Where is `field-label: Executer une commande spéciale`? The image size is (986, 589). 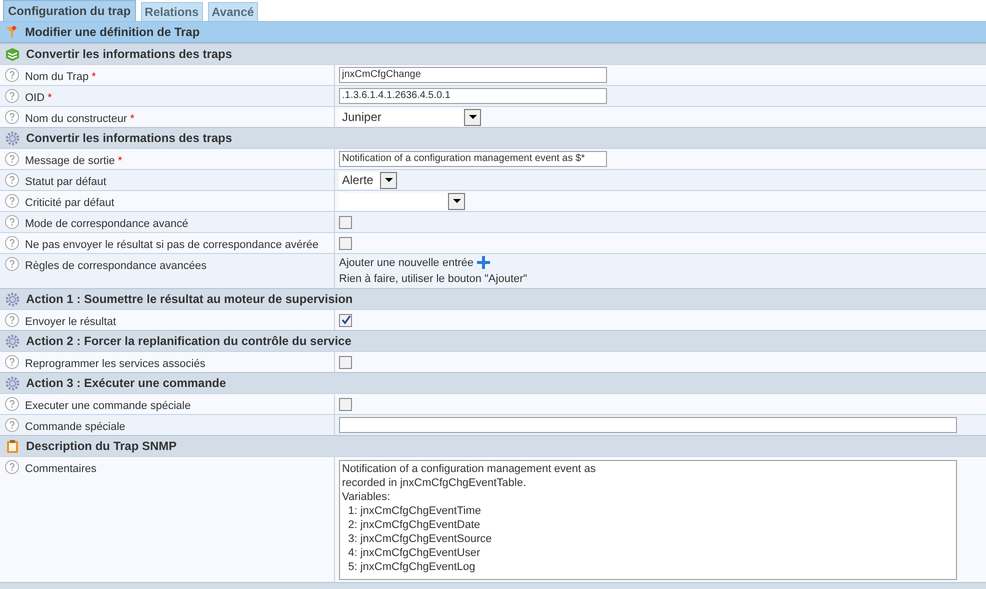 field-label: Executer une commande spéciale is located at coordinates (108, 406).